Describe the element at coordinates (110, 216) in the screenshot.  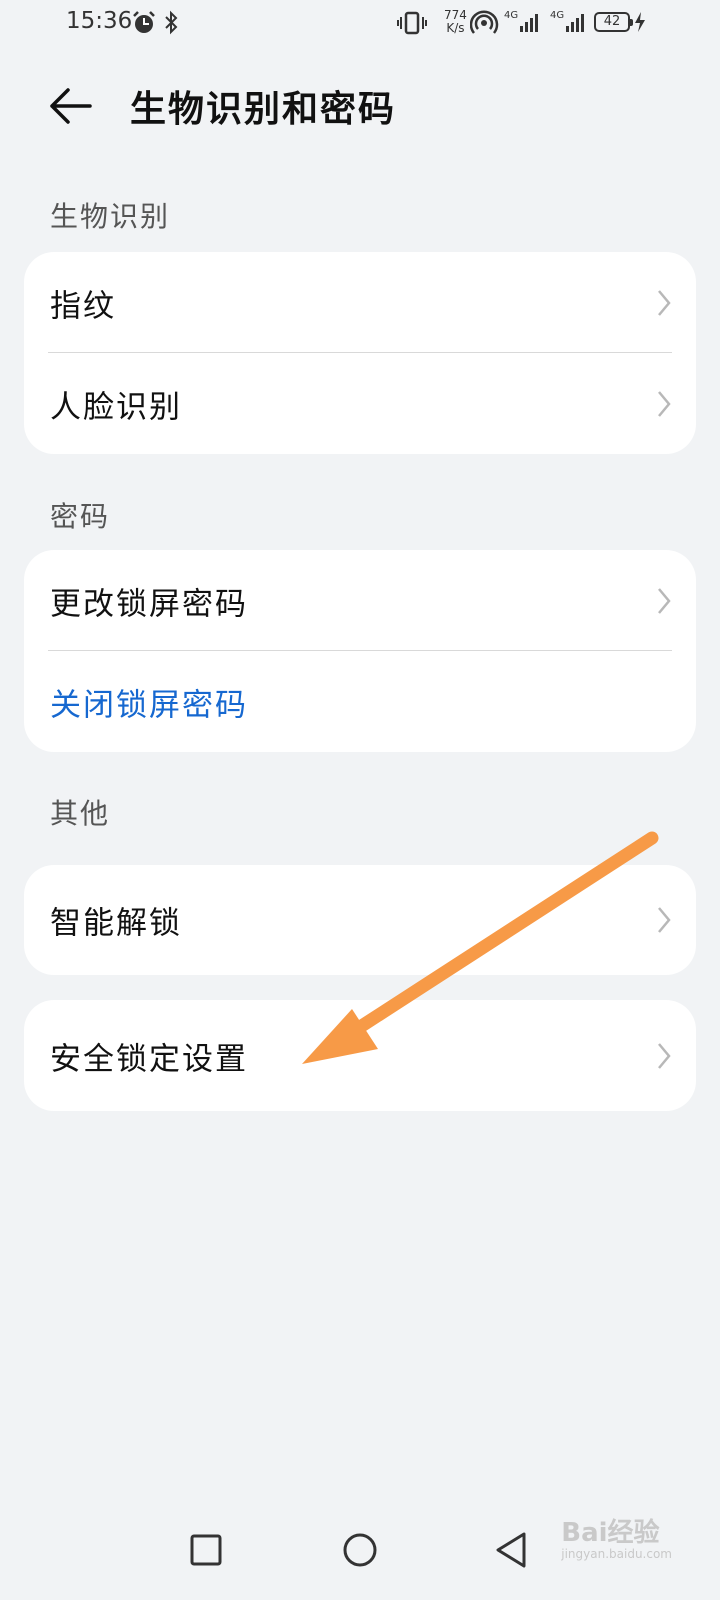
I see `section-label-biometrics: 生物识别` at that location.